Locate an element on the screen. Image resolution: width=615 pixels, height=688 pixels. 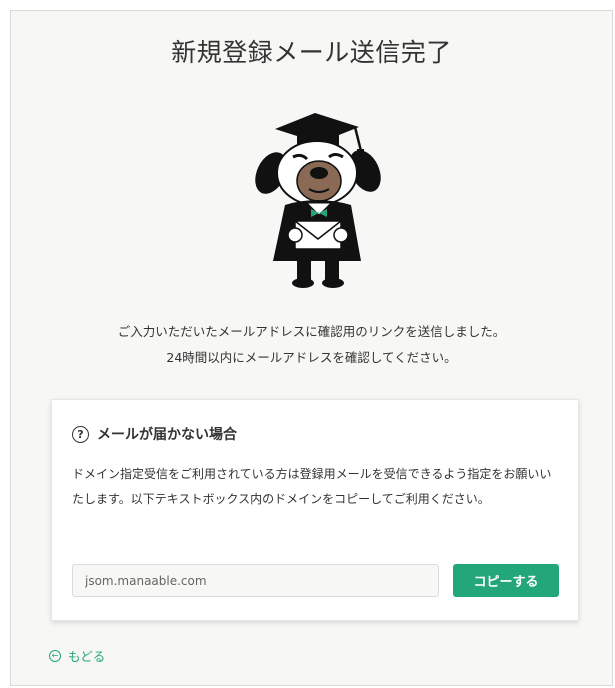
back-link: ← もどる is located at coordinates (77, 655).